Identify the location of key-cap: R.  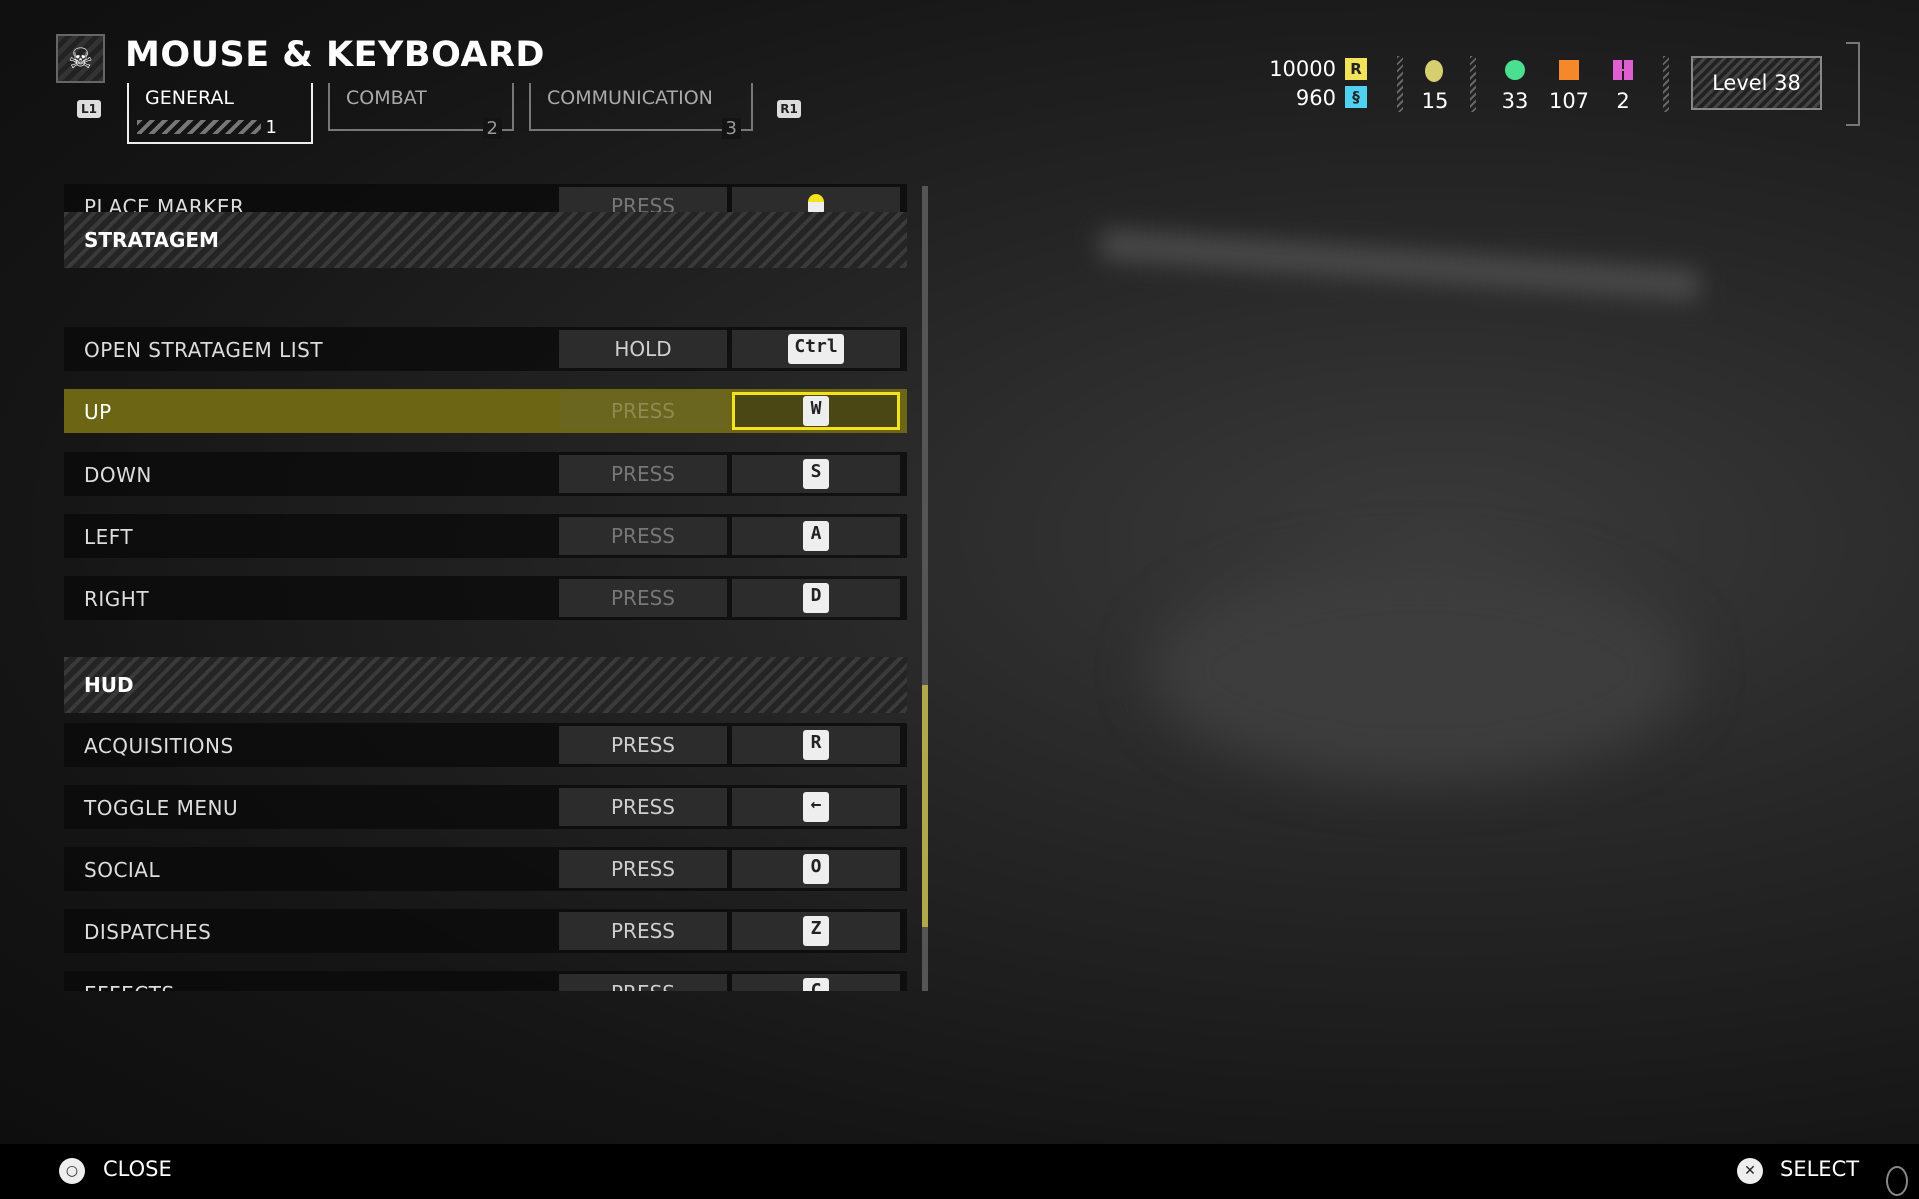
(816, 745).